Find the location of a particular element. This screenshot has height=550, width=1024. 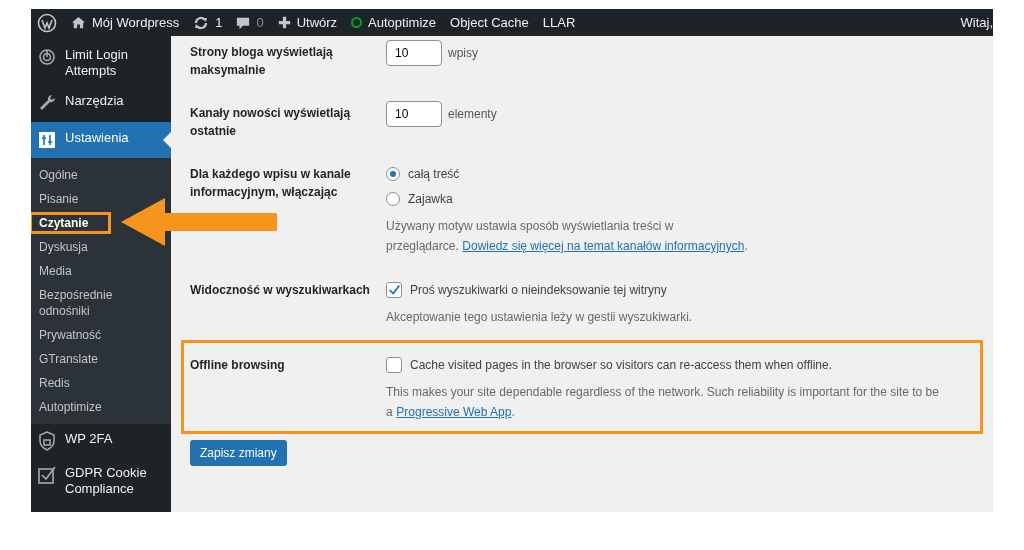

field-label: Strony bloga wyświetlają maksymalnie is located at coordinates (262, 61).